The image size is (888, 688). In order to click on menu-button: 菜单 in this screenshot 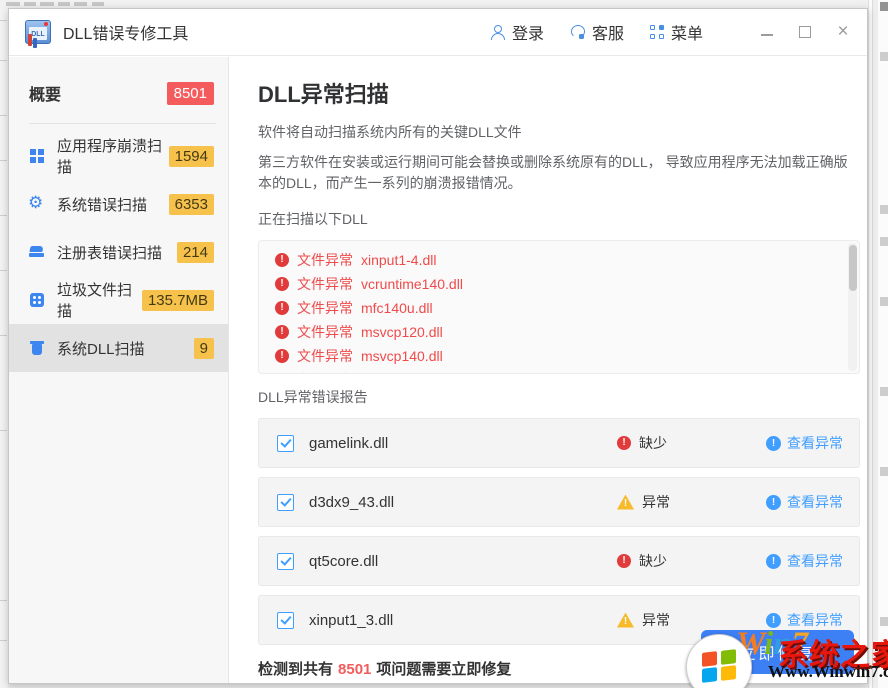, I will do `click(676, 32)`.